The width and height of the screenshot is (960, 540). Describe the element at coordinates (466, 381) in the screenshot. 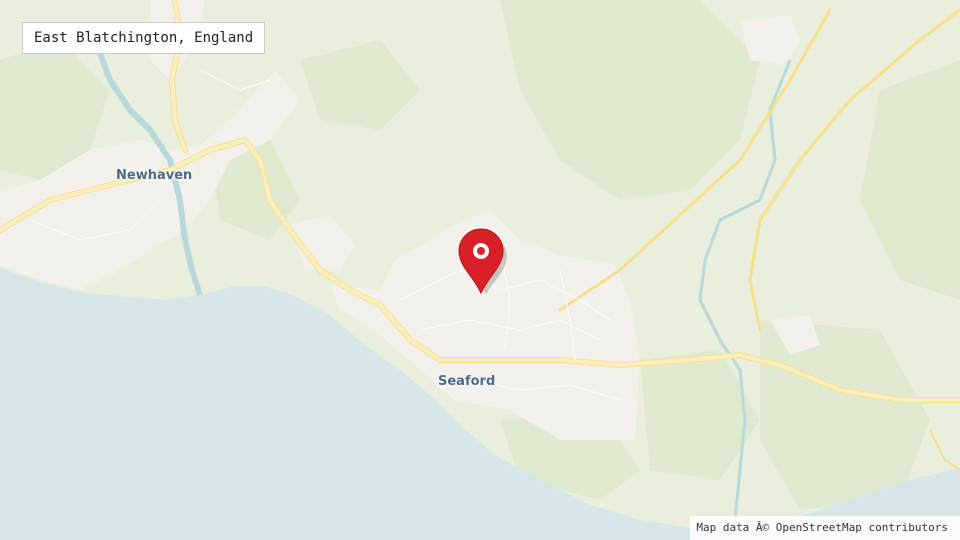

I see `place-label-seaford: Seaford` at that location.